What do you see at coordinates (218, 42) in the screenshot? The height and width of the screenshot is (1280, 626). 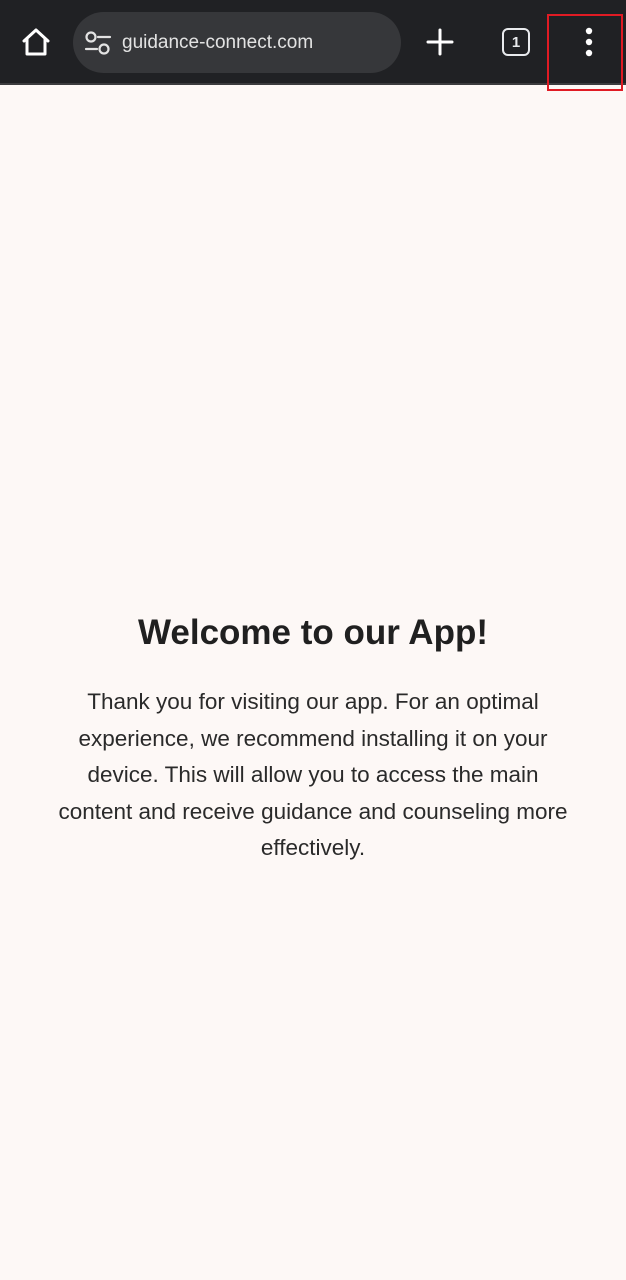 I see `url-text: guidance-connect.com` at bounding box center [218, 42].